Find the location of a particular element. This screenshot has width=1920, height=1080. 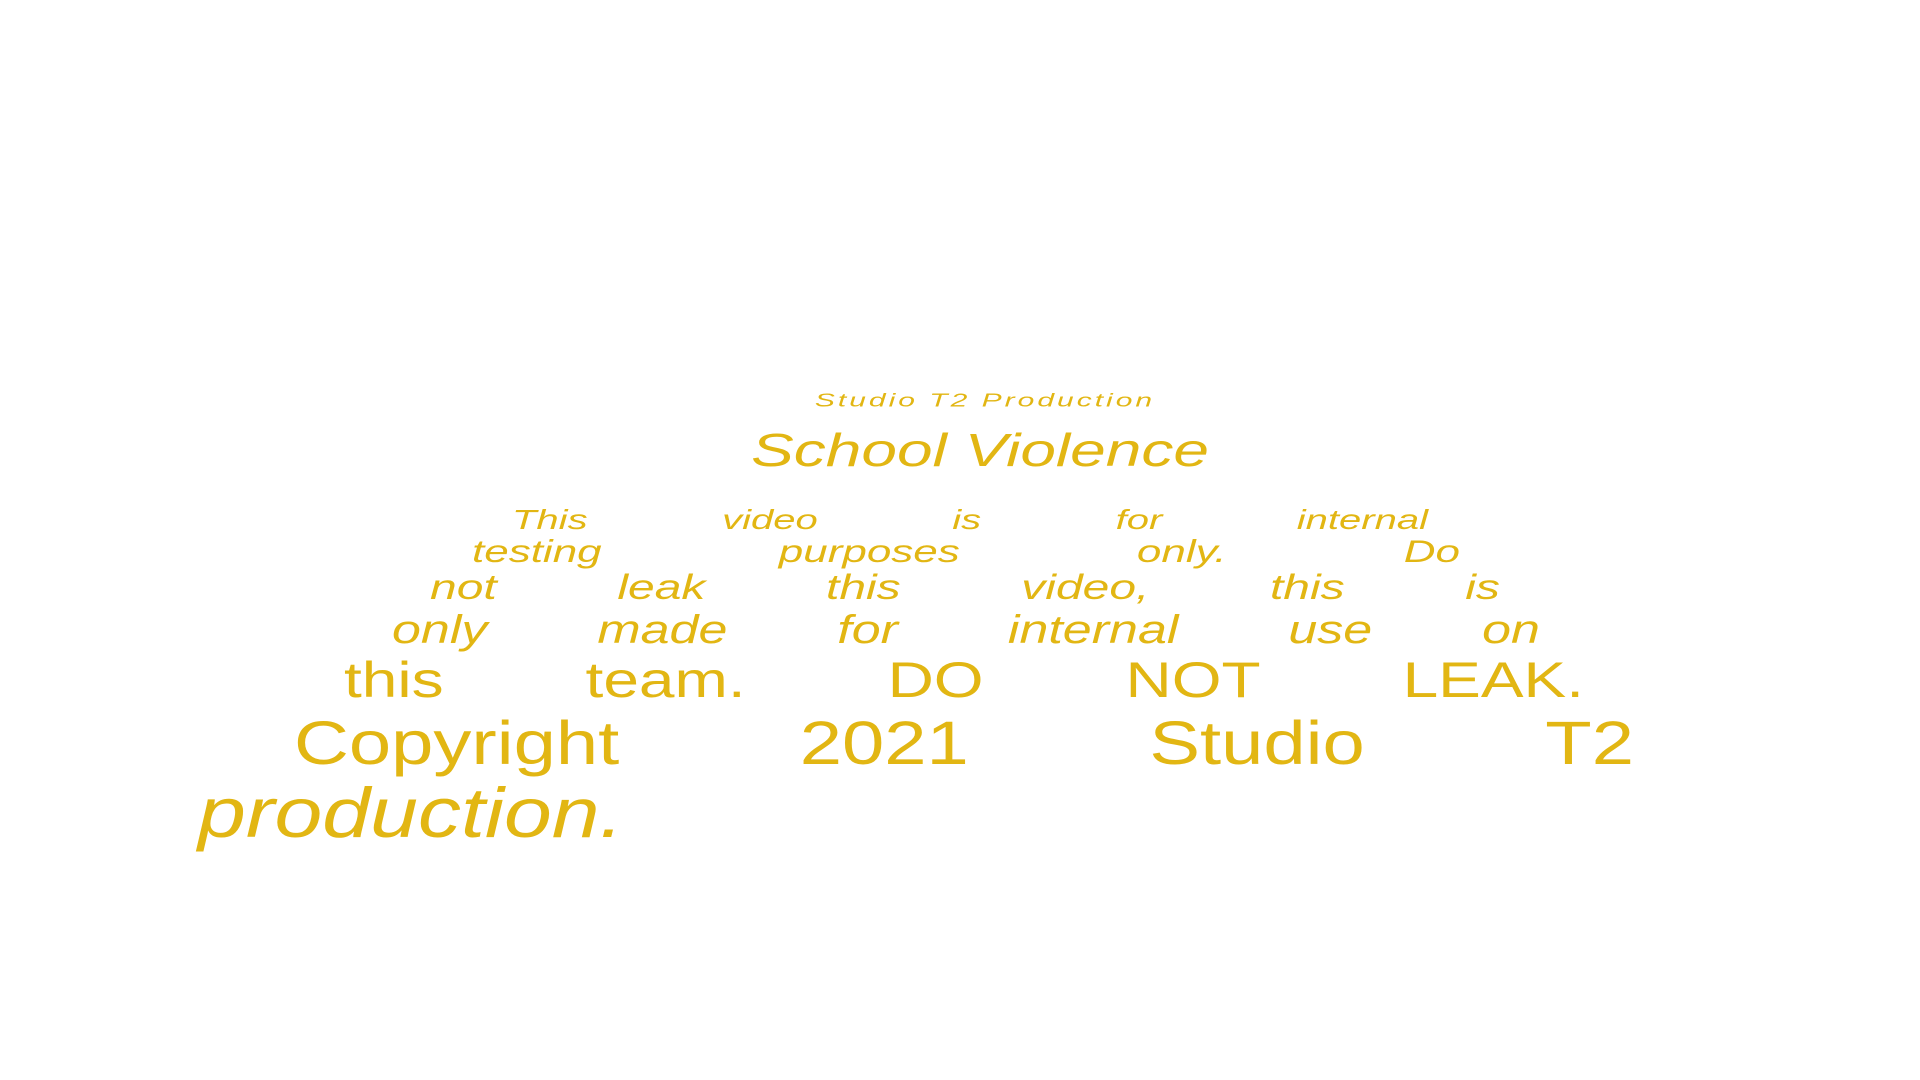

crawl-word: LEAK. is located at coordinates (1493, 680).